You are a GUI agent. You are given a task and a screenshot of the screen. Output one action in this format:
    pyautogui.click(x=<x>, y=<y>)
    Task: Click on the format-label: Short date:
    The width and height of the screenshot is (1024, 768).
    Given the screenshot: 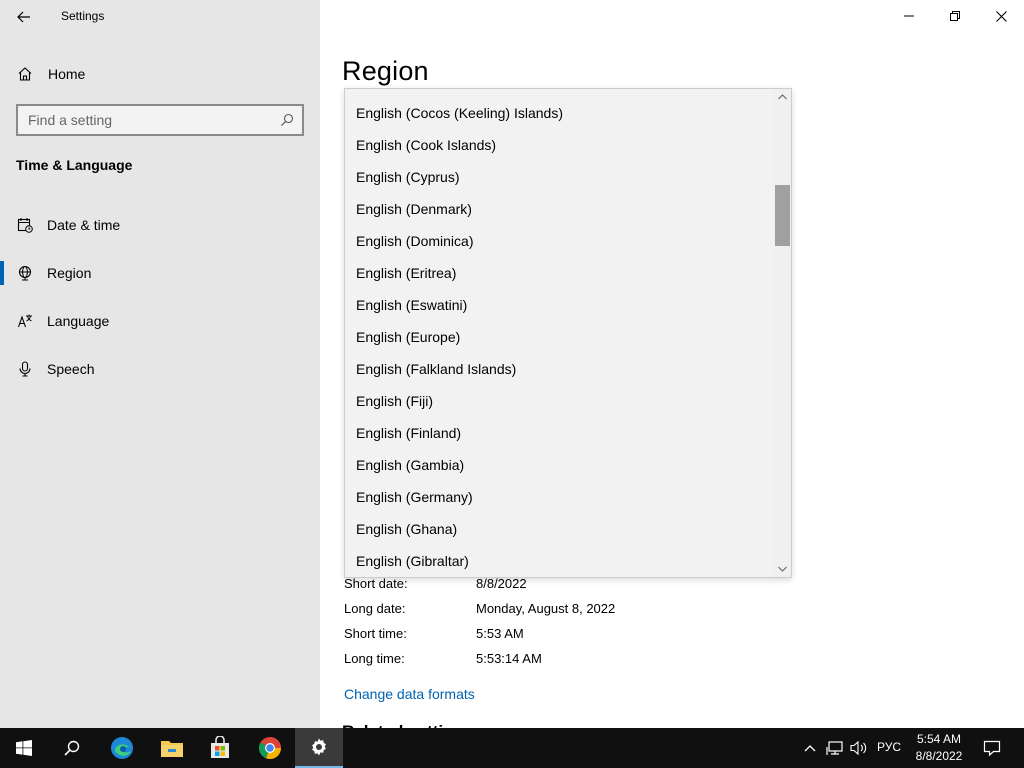 What is the action you would take?
    pyautogui.click(x=376, y=583)
    